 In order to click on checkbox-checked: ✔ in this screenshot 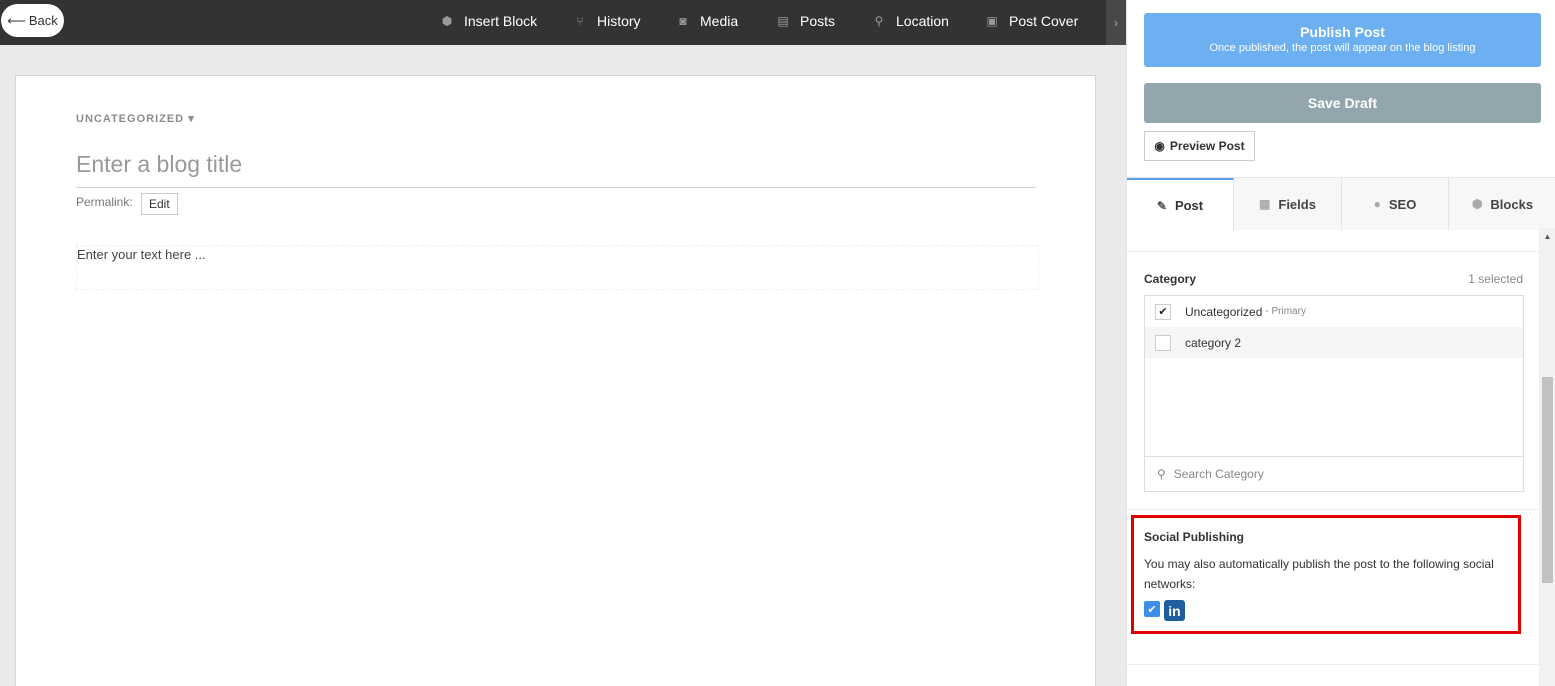, I will do `click(1163, 311)`.